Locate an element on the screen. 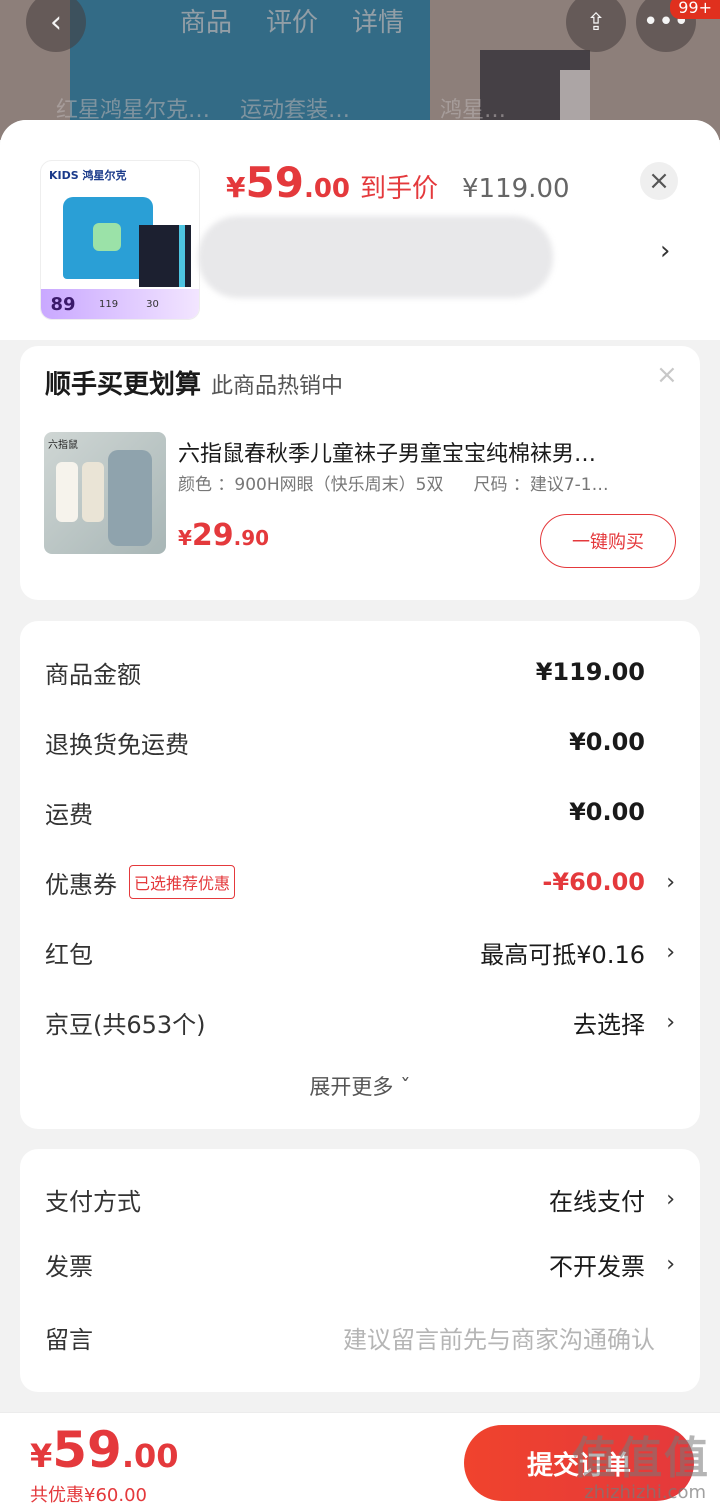 This screenshot has width=720, height=1512. message-input: 建议留言前先与商家沟通确认 is located at coordinates (499, 1337).